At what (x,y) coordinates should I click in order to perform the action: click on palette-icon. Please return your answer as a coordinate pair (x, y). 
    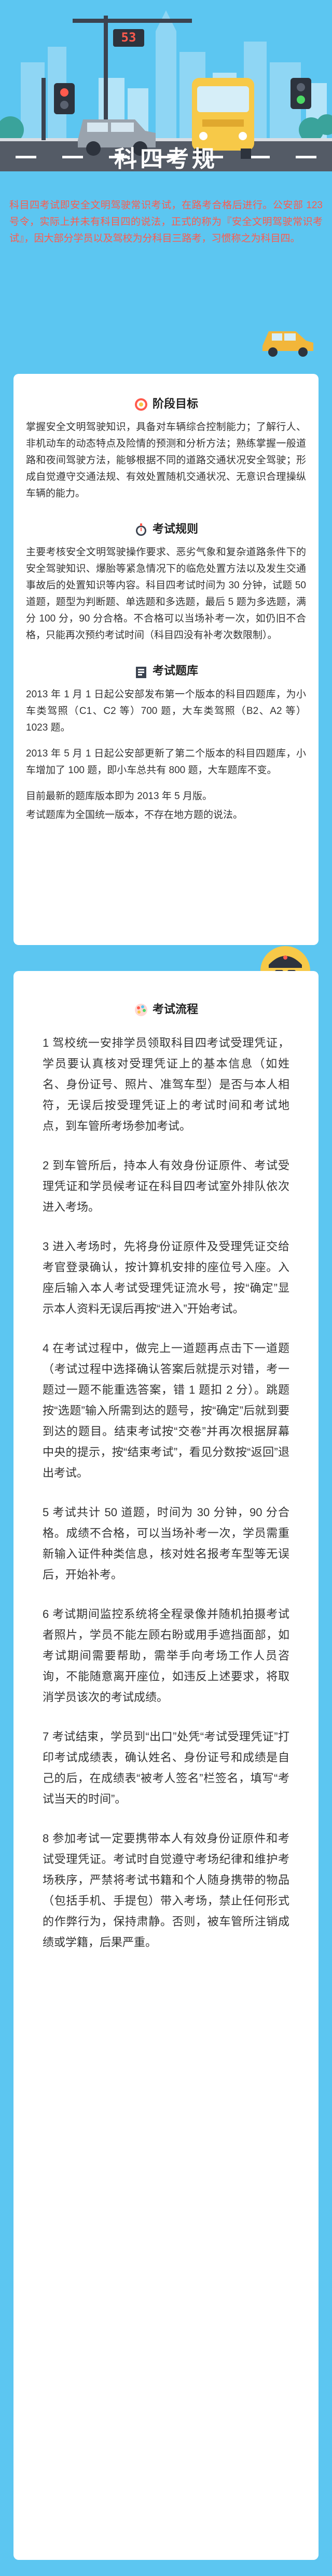
    Looking at the image, I should click on (140, 1010).